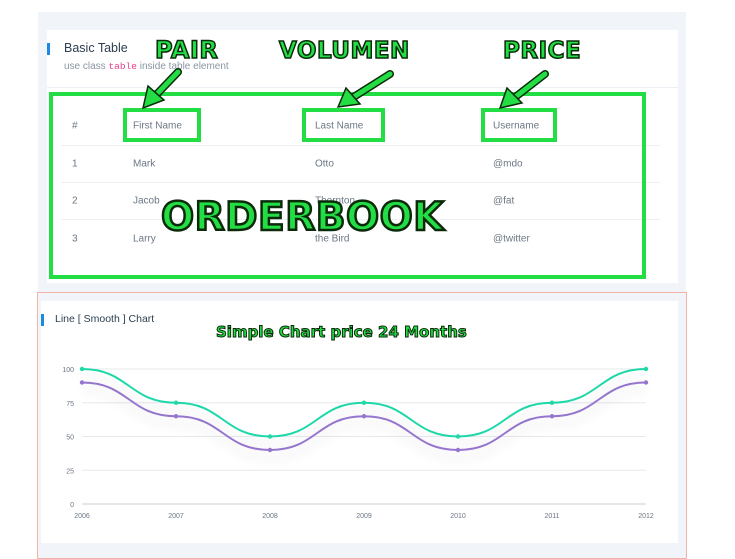 The width and height of the screenshot is (735, 559). Describe the element at coordinates (68, 370) in the screenshot. I see `y-tick-label: 100` at that location.